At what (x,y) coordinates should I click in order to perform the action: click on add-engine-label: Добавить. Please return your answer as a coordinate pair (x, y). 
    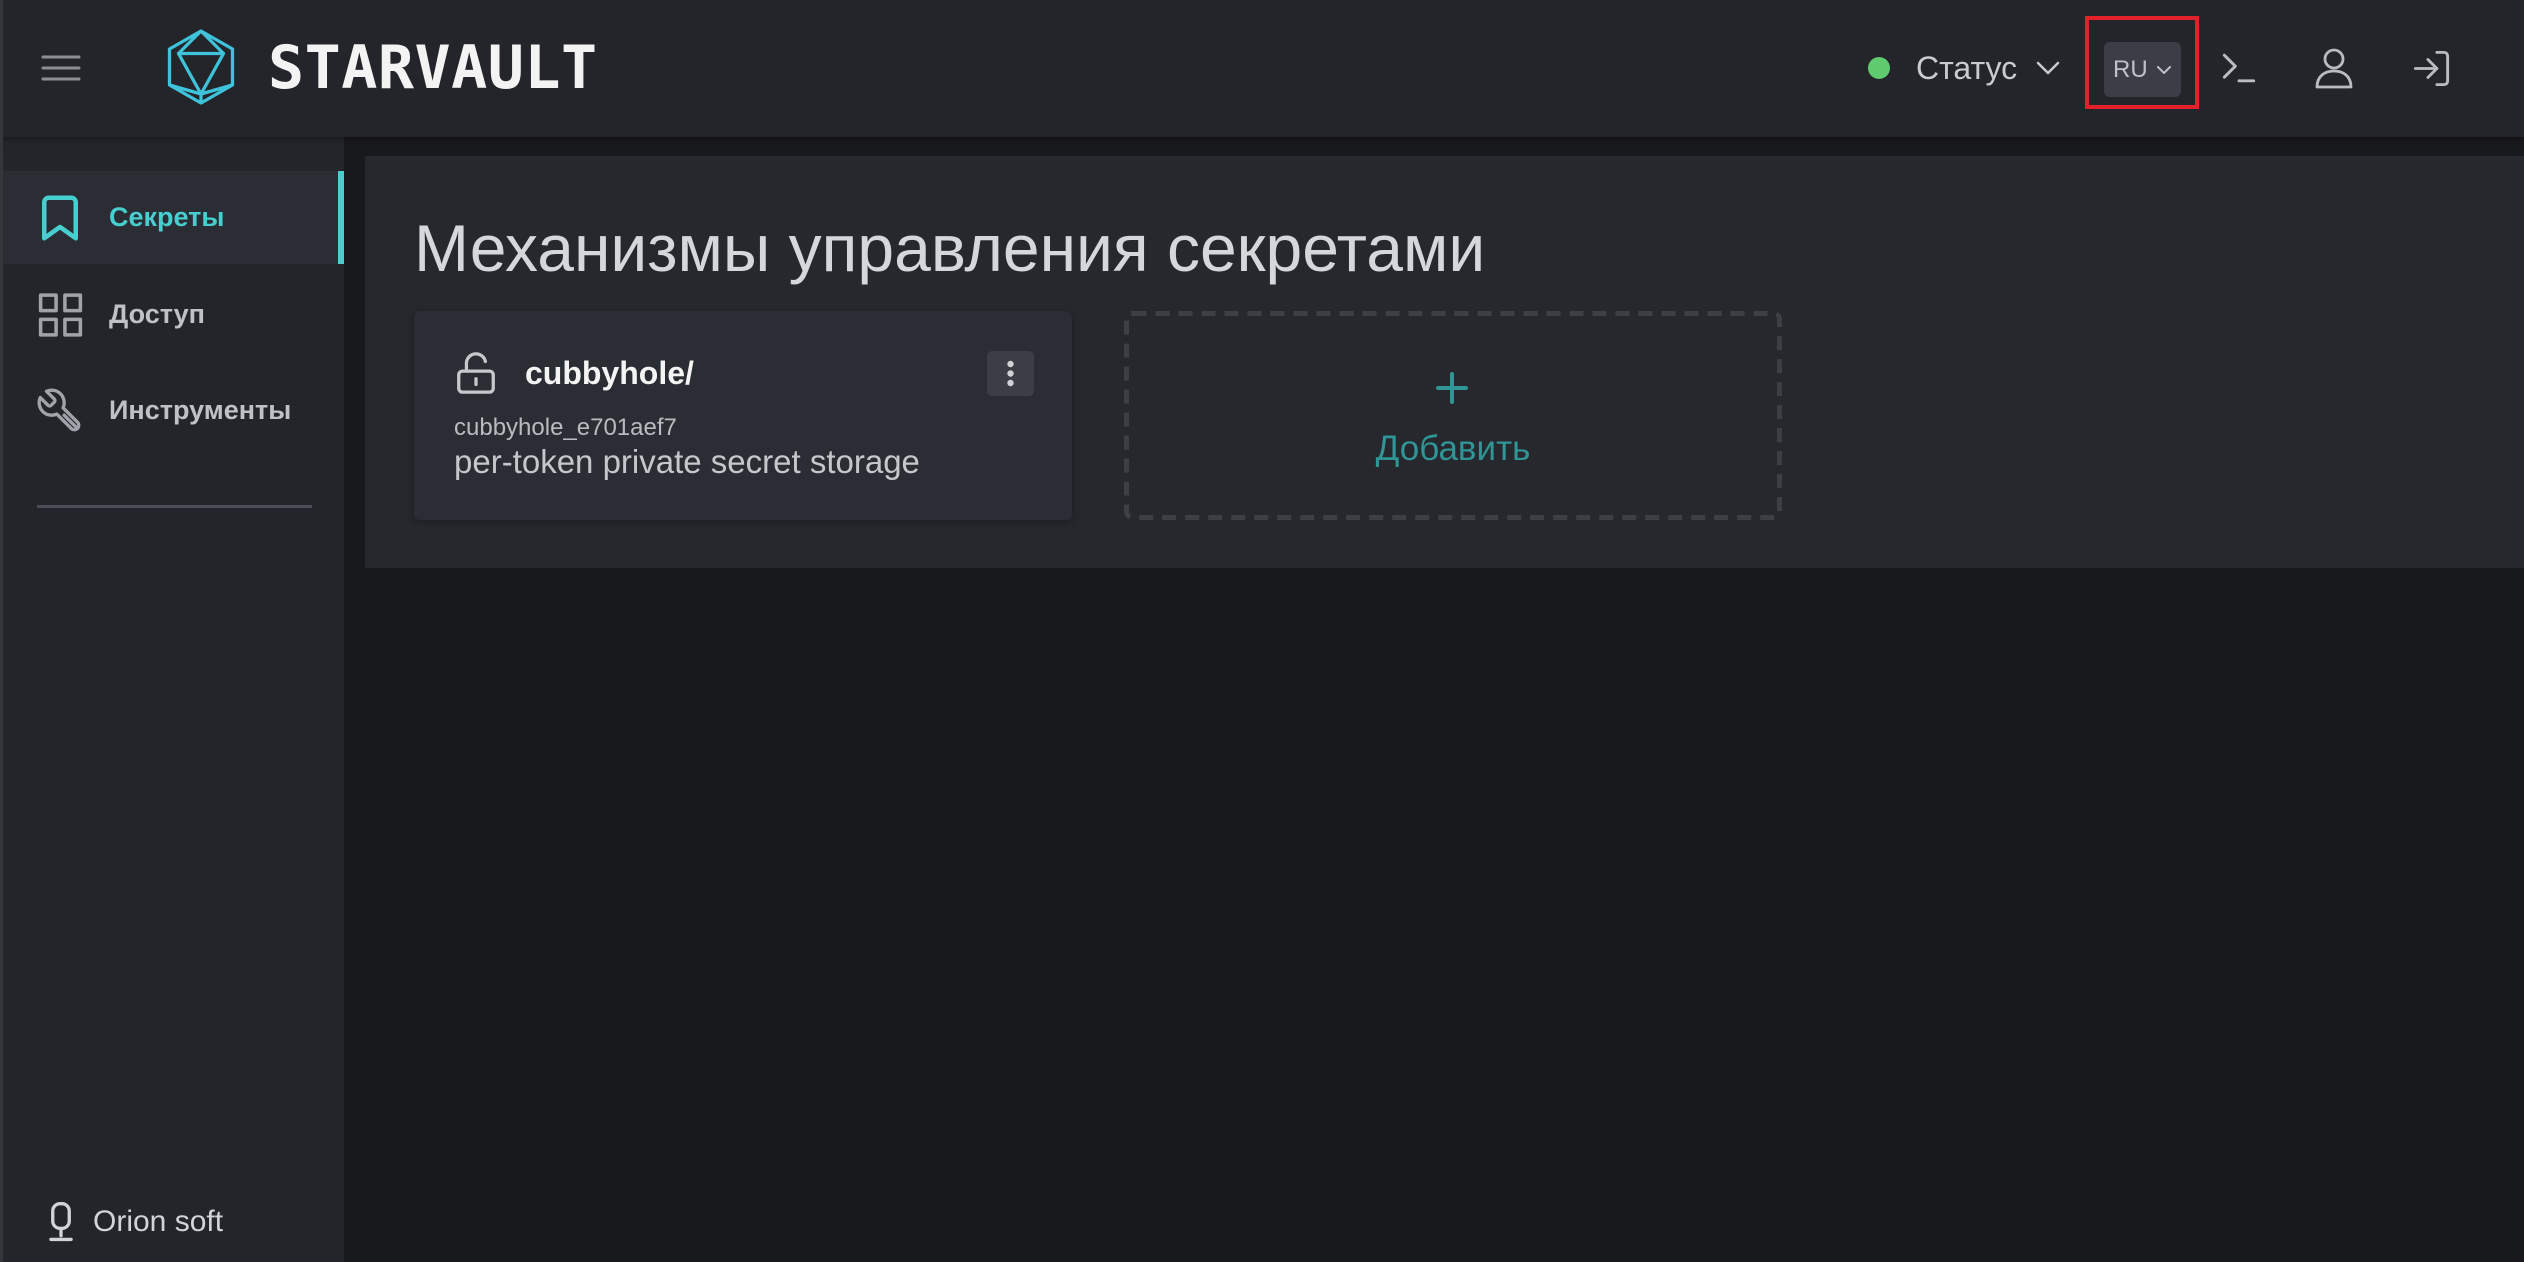
    Looking at the image, I should click on (1453, 448).